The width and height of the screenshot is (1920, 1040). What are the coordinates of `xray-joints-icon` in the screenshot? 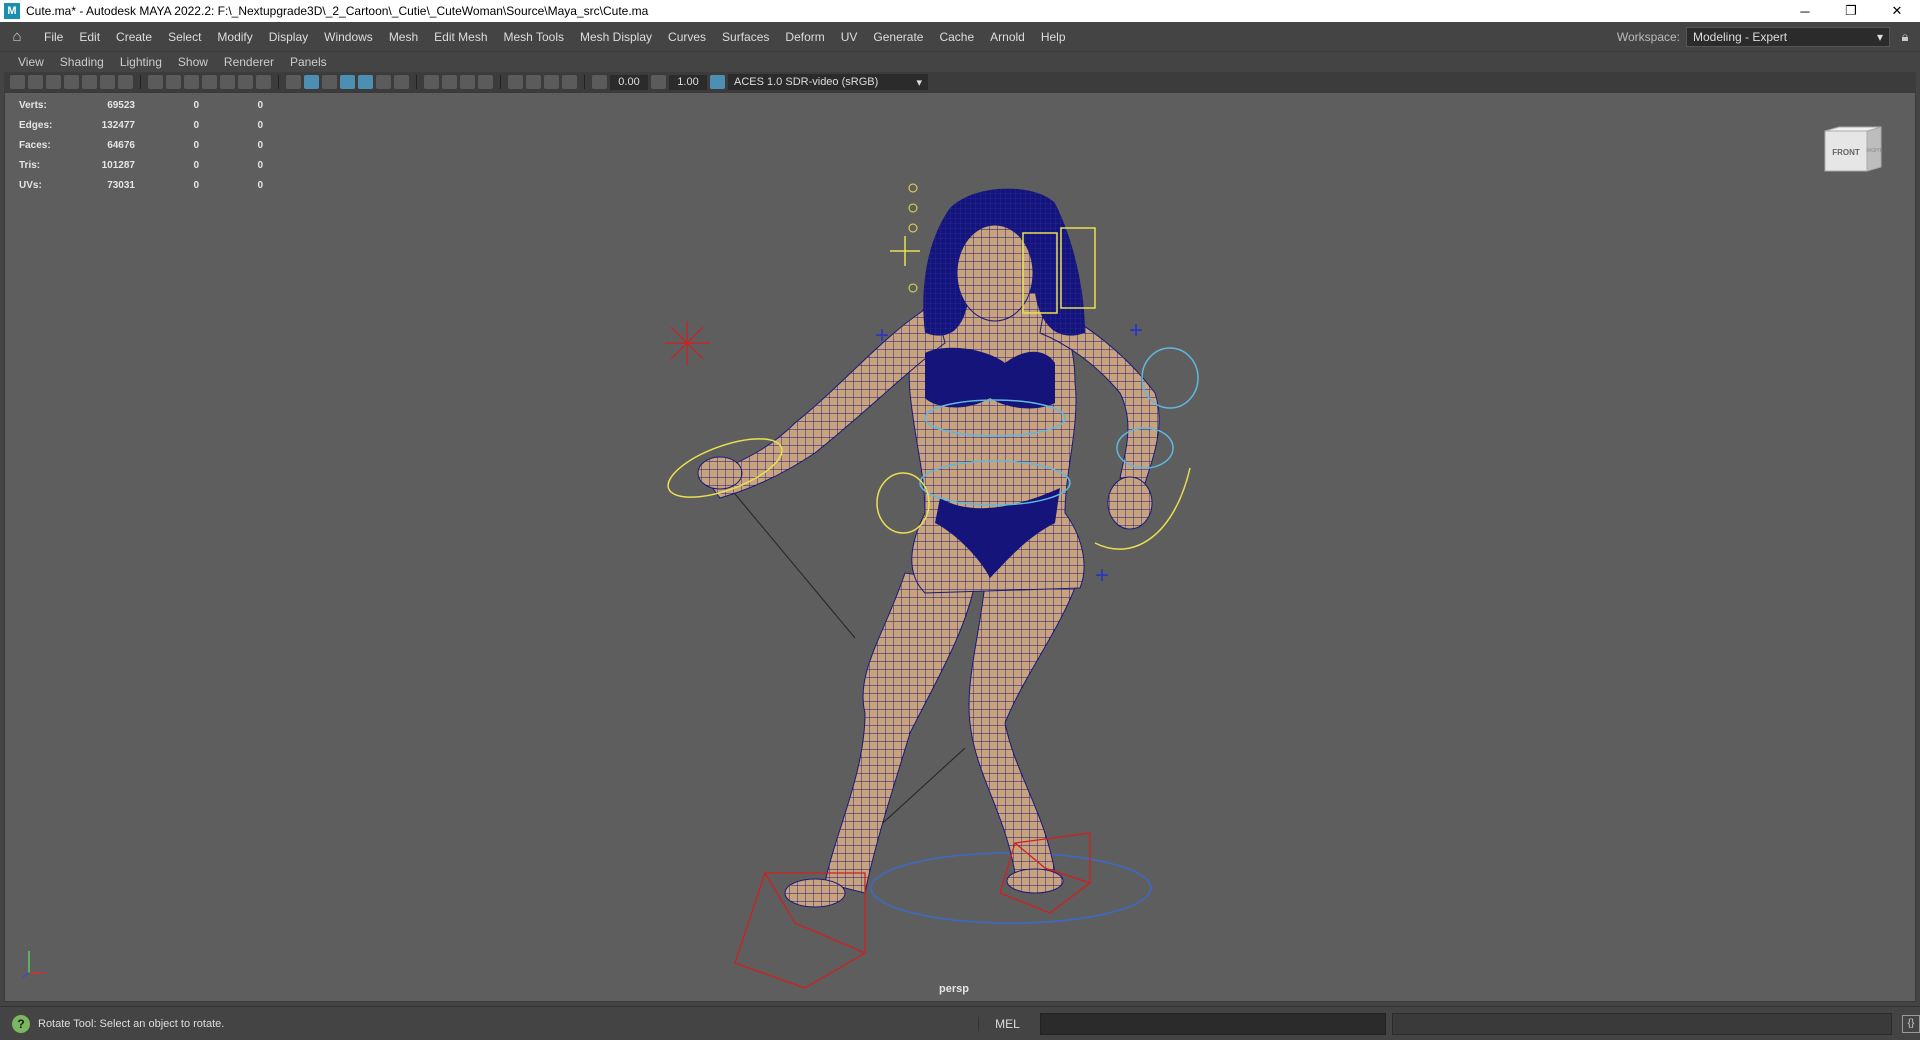 It's located at (551, 82).